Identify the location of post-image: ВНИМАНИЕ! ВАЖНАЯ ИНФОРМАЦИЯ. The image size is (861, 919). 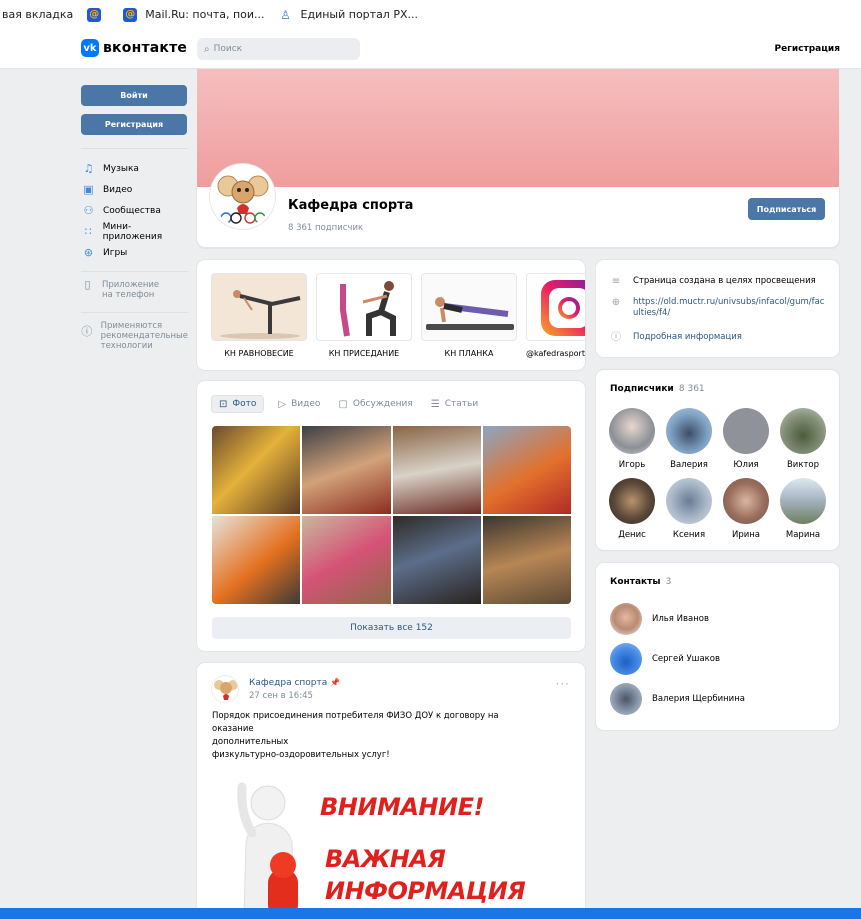
(392, 846).